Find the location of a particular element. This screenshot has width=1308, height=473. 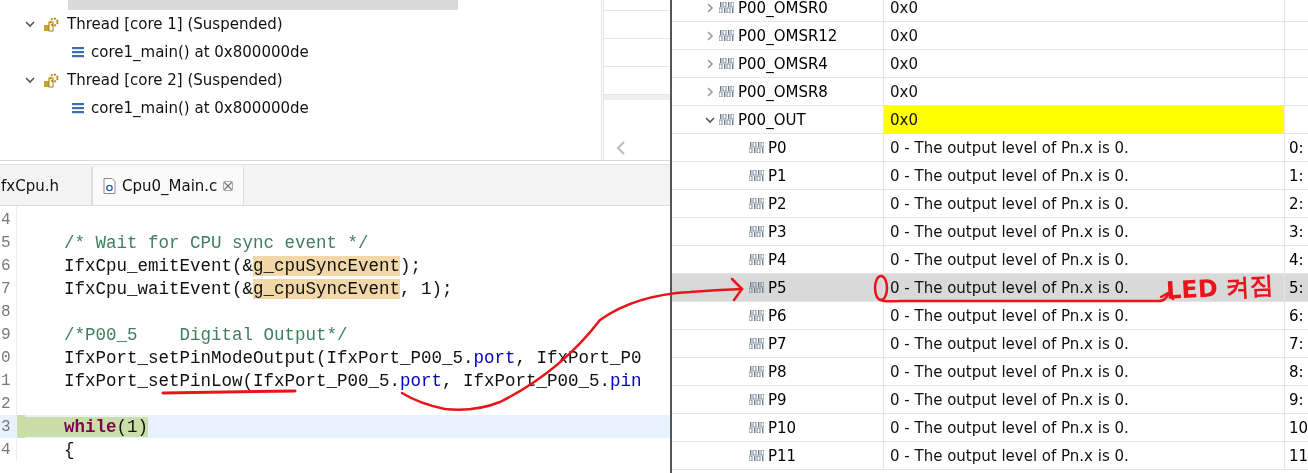

bit-field-name: P0 is located at coordinates (777, 147).